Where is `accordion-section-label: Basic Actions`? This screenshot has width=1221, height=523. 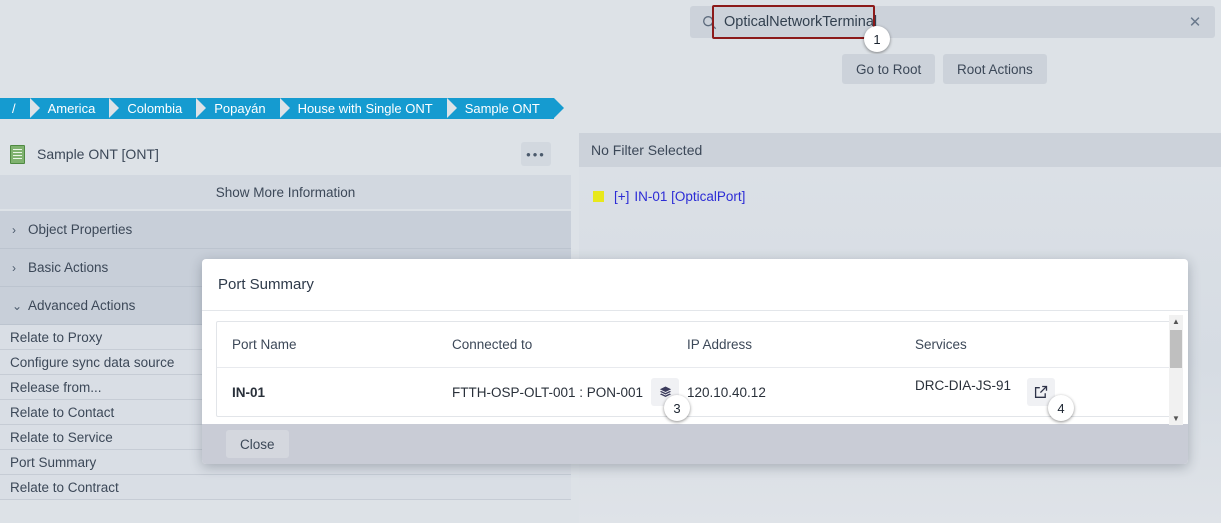
accordion-section-label: Basic Actions is located at coordinates (68, 267).